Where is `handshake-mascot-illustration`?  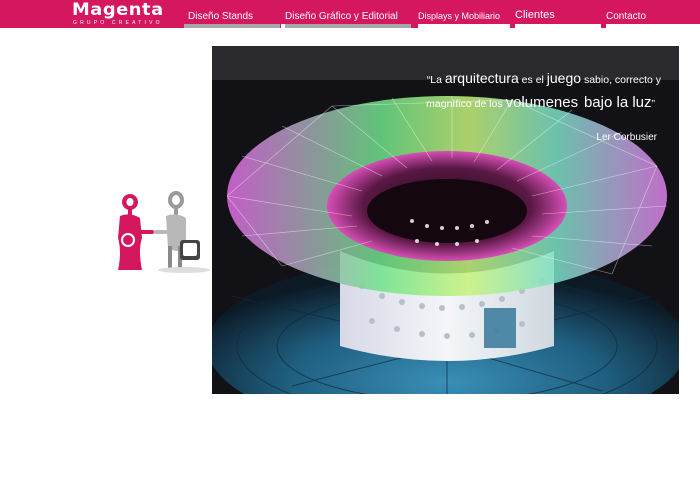
handshake-mascot-illustration is located at coordinates (160, 233).